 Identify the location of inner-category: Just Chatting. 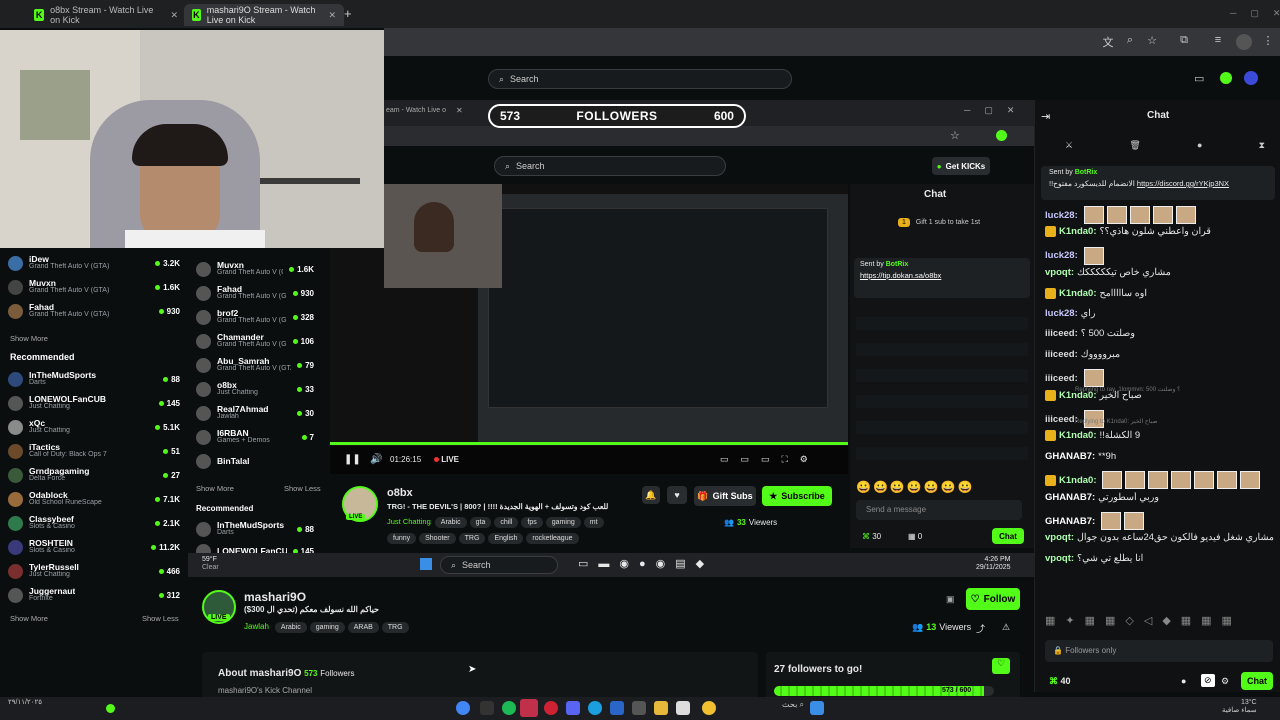
(409, 521).